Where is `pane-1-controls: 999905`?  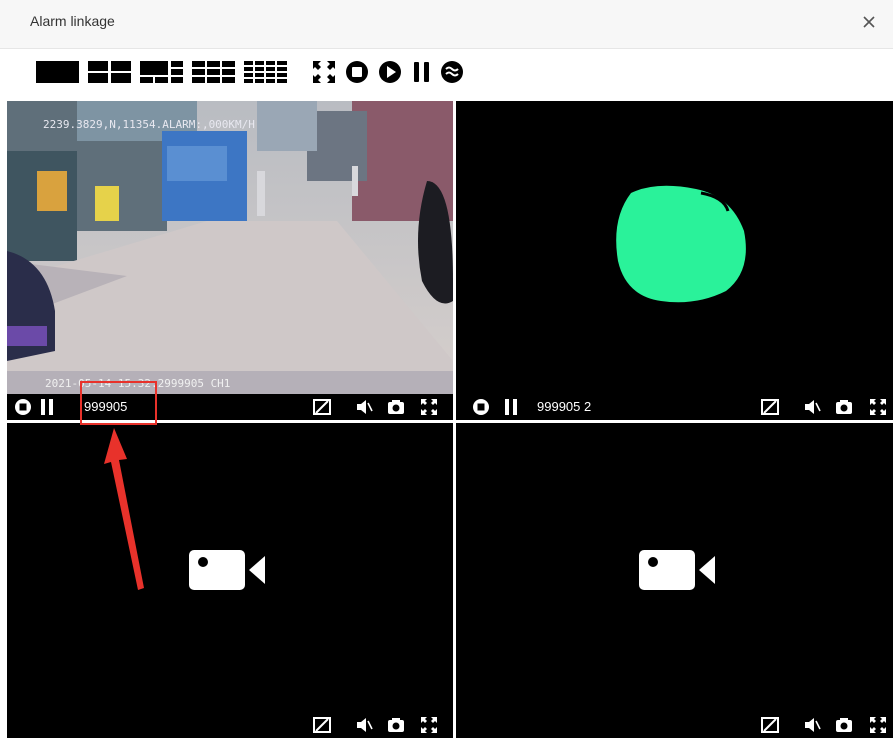 pane-1-controls: 999905 is located at coordinates (230, 407).